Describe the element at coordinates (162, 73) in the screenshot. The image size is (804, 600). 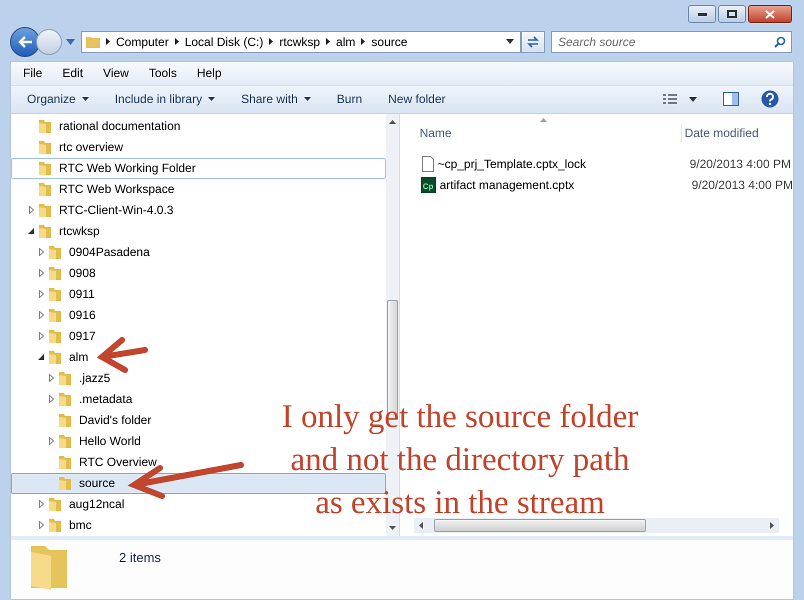
I see `menu-item: Tools` at that location.